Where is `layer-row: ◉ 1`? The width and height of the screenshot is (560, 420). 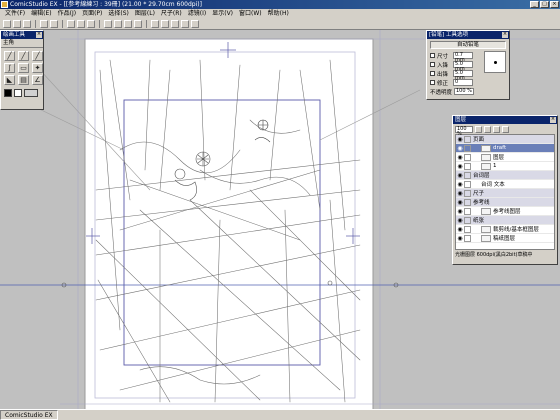
layer-row: ◉ 1 is located at coordinates (505, 166).